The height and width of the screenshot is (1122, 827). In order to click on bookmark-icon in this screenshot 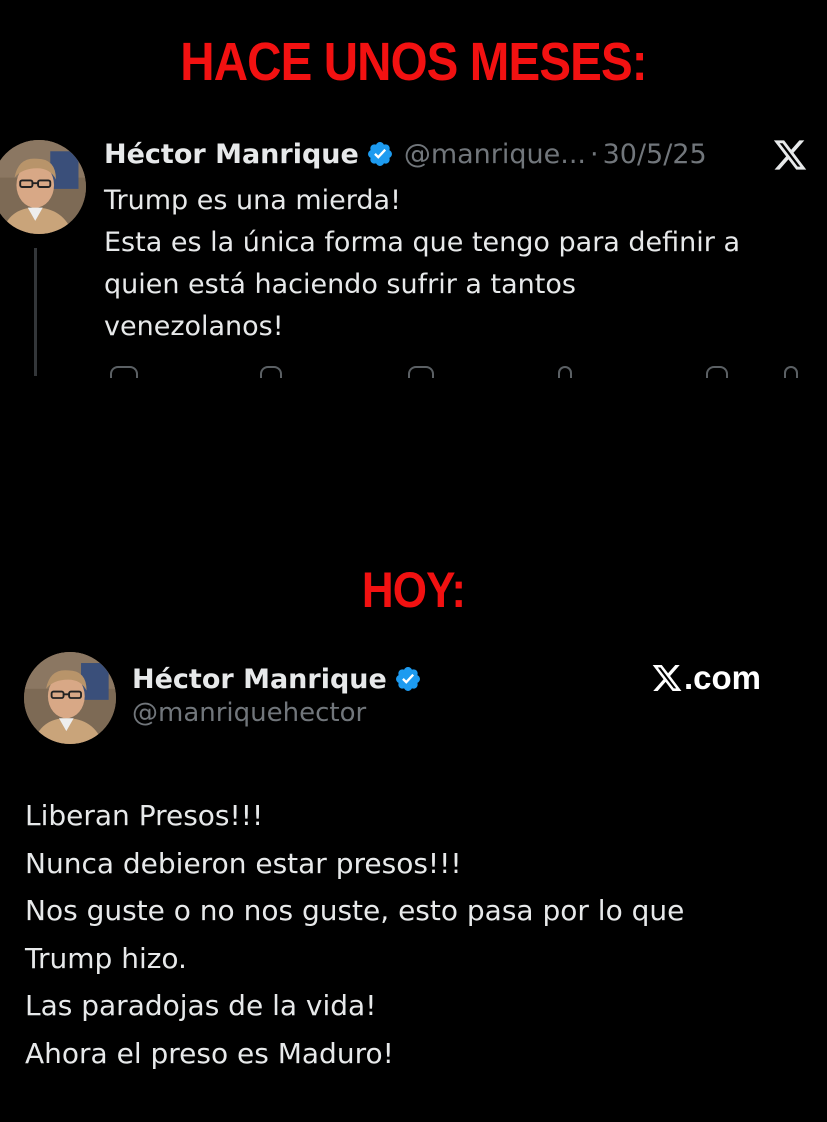, I will do `click(717, 372)`.